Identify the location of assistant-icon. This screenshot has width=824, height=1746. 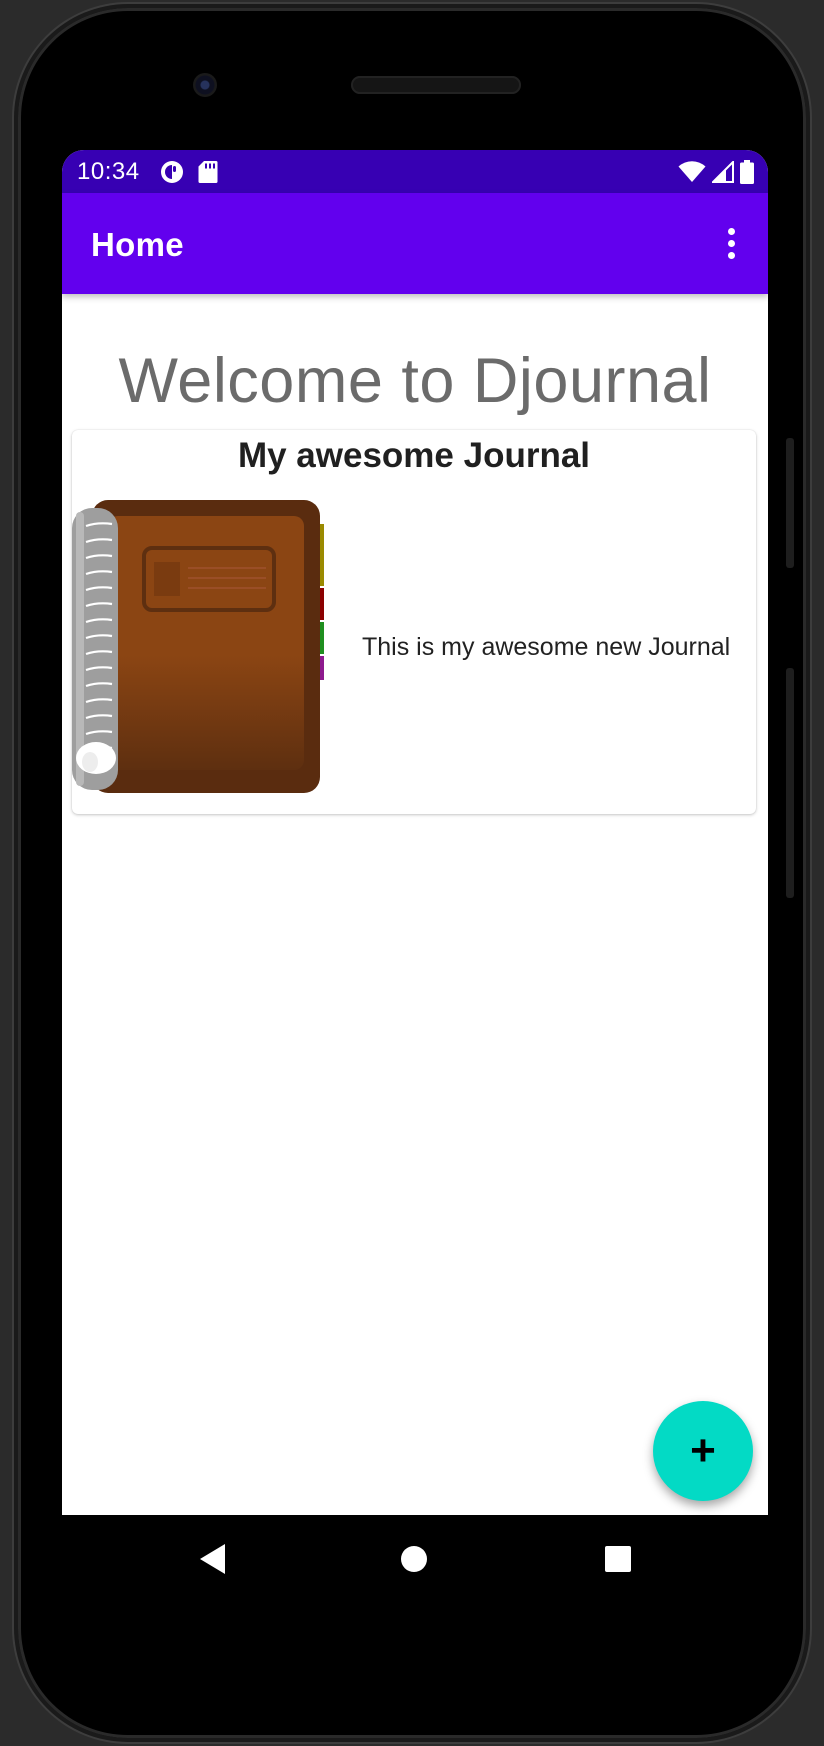
(171, 171).